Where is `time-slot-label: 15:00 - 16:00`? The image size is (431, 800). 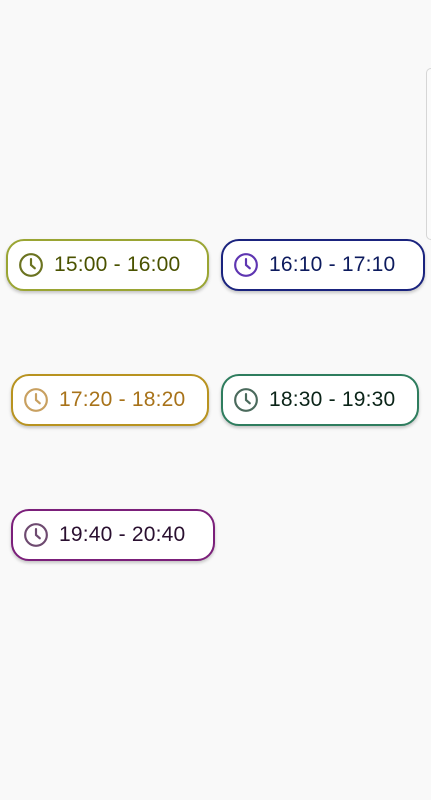
time-slot-label: 15:00 - 16:00 is located at coordinates (117, 264).